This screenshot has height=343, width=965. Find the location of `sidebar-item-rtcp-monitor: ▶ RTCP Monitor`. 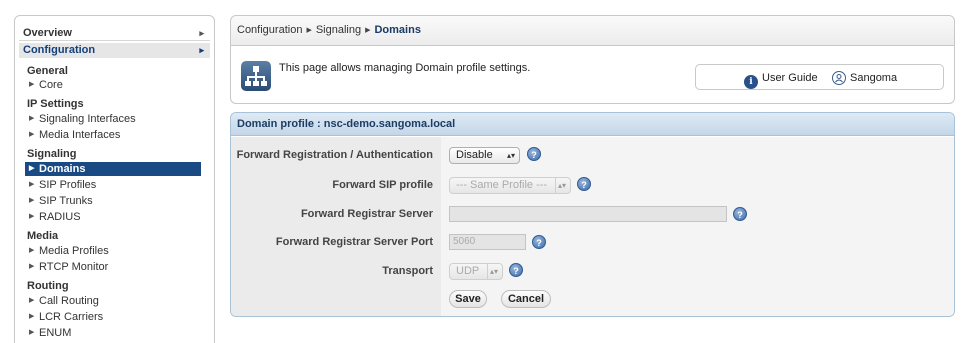

sidebar-item-rtcp-monitor: ▶ RTCP Monitor is located at coordinates (113, 267).